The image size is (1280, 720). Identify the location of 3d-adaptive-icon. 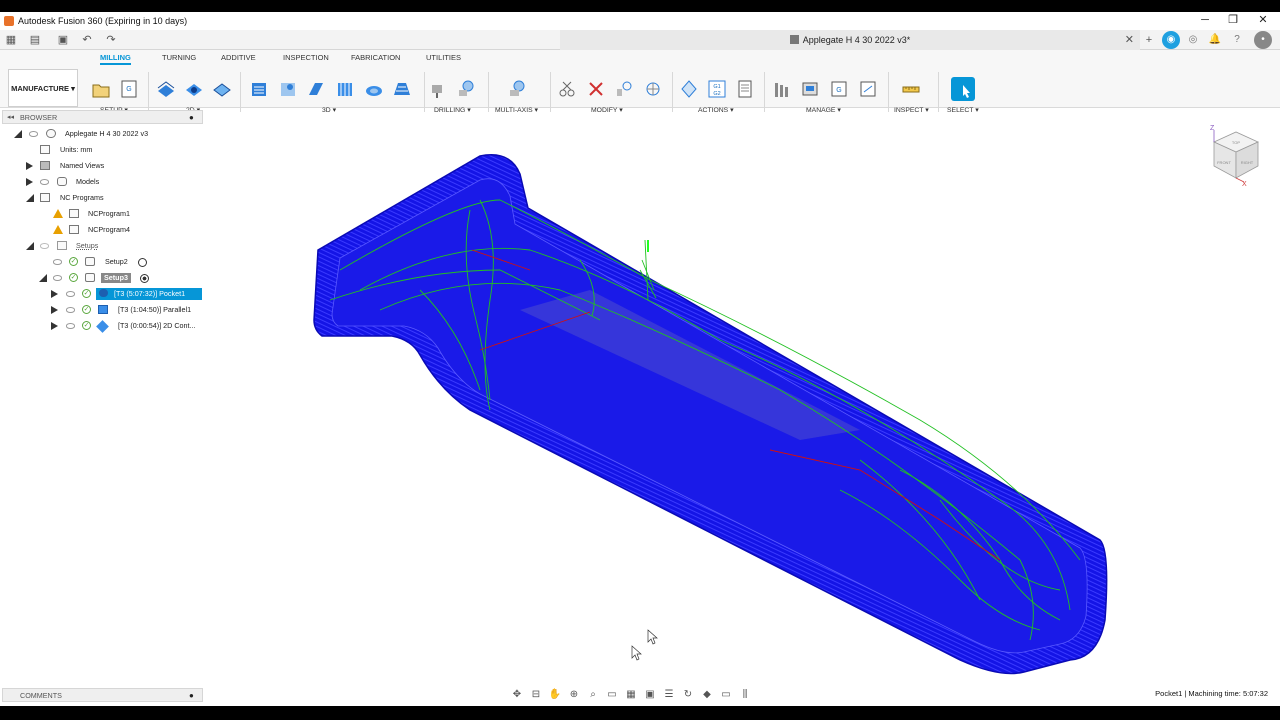
(259, 89).